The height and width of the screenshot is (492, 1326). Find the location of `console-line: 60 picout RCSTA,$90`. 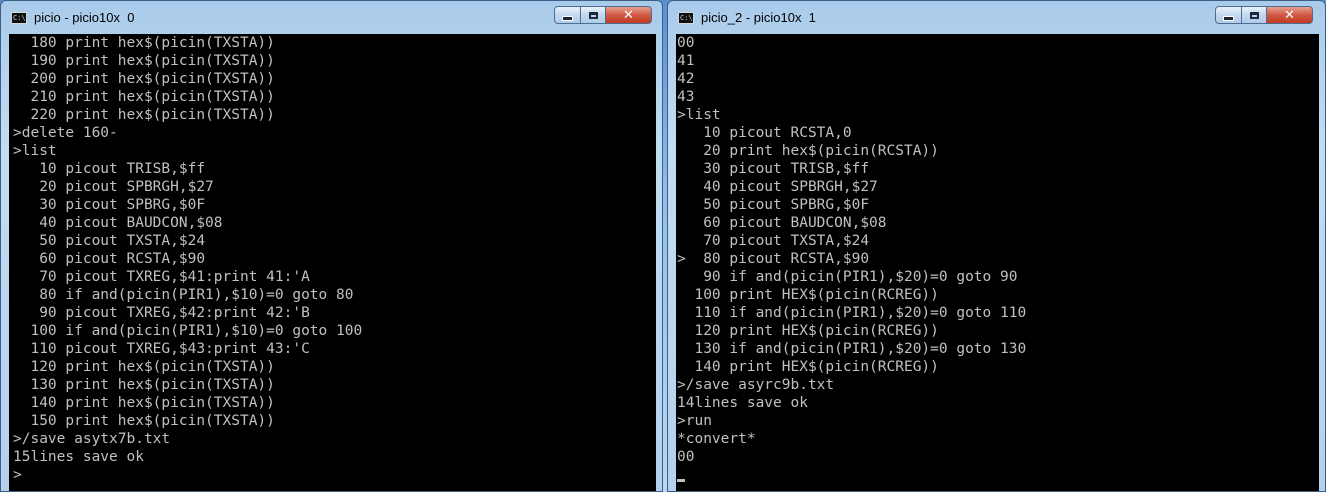

console-line: 60 picout RCSTA,$90 is located at coordinates (109, 259).